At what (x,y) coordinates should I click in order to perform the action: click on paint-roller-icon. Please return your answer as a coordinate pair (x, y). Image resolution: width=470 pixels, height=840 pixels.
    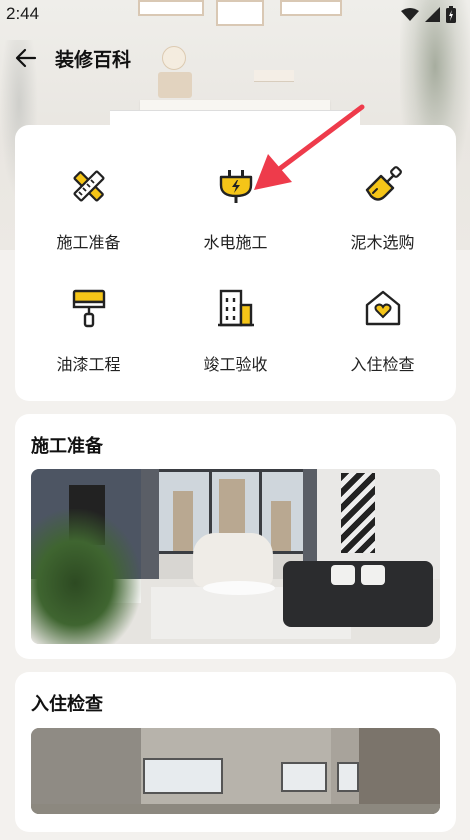
    Looking at the image, I should click on (89, 308).